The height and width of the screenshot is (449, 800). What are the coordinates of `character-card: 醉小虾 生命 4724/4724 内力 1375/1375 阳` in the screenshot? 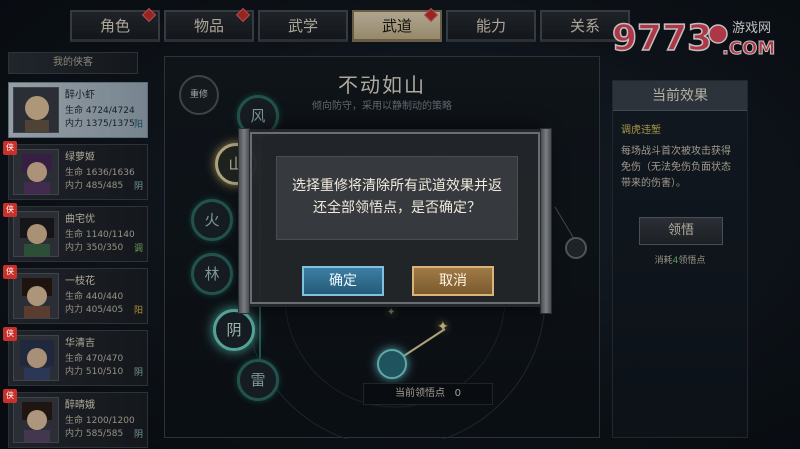 It's located at (78, 110).